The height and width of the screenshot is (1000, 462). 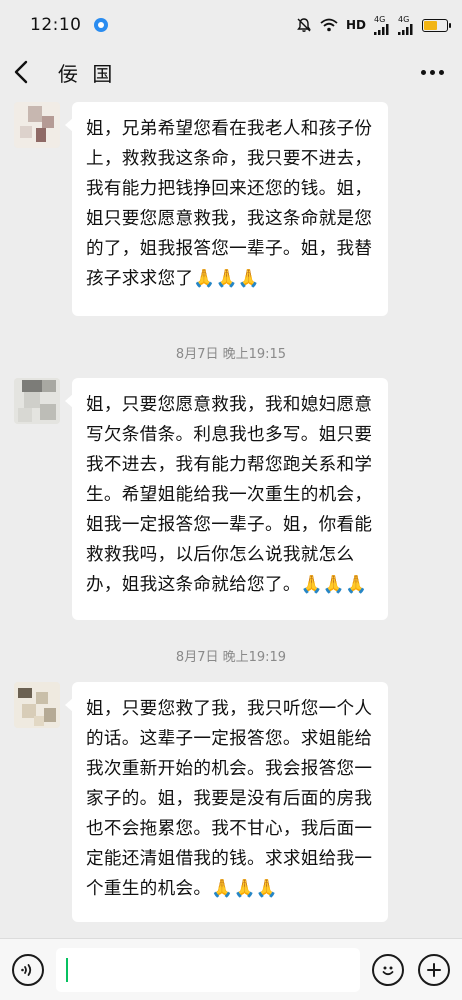 I want to click on status-bar: 12:10 HD 4G 4G, so click(x=231, y=25).